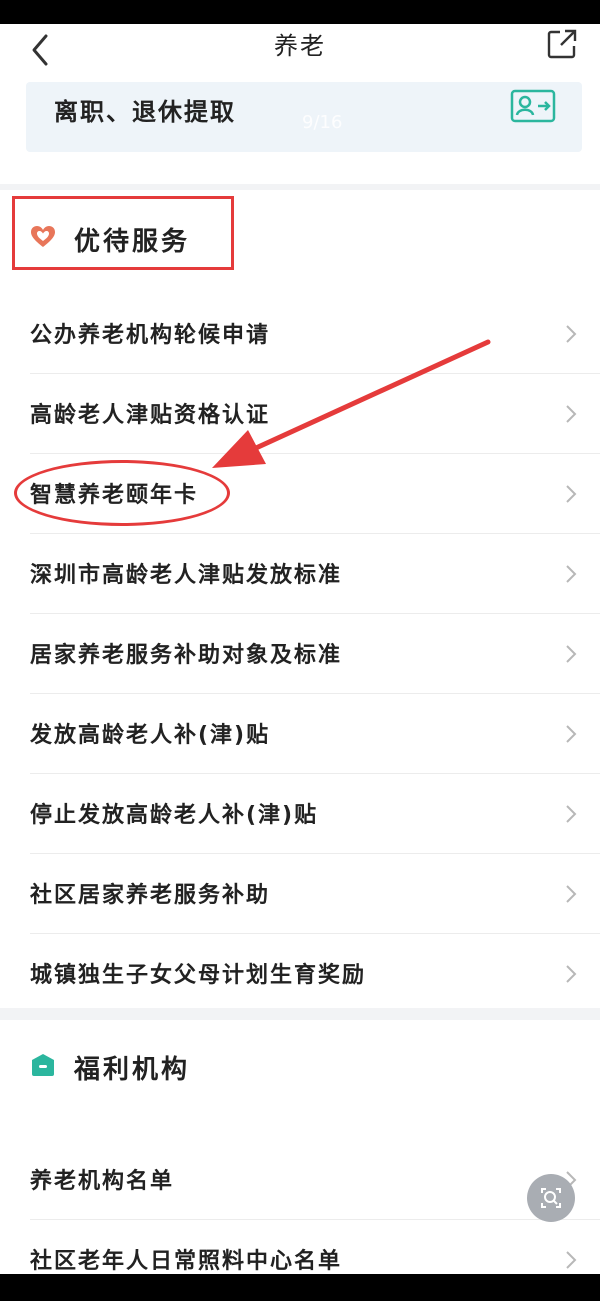  Describe the element at coordinates (300, 334) in the screenshot. I see `list-item: 公办养老机构轮候申请` at that location.